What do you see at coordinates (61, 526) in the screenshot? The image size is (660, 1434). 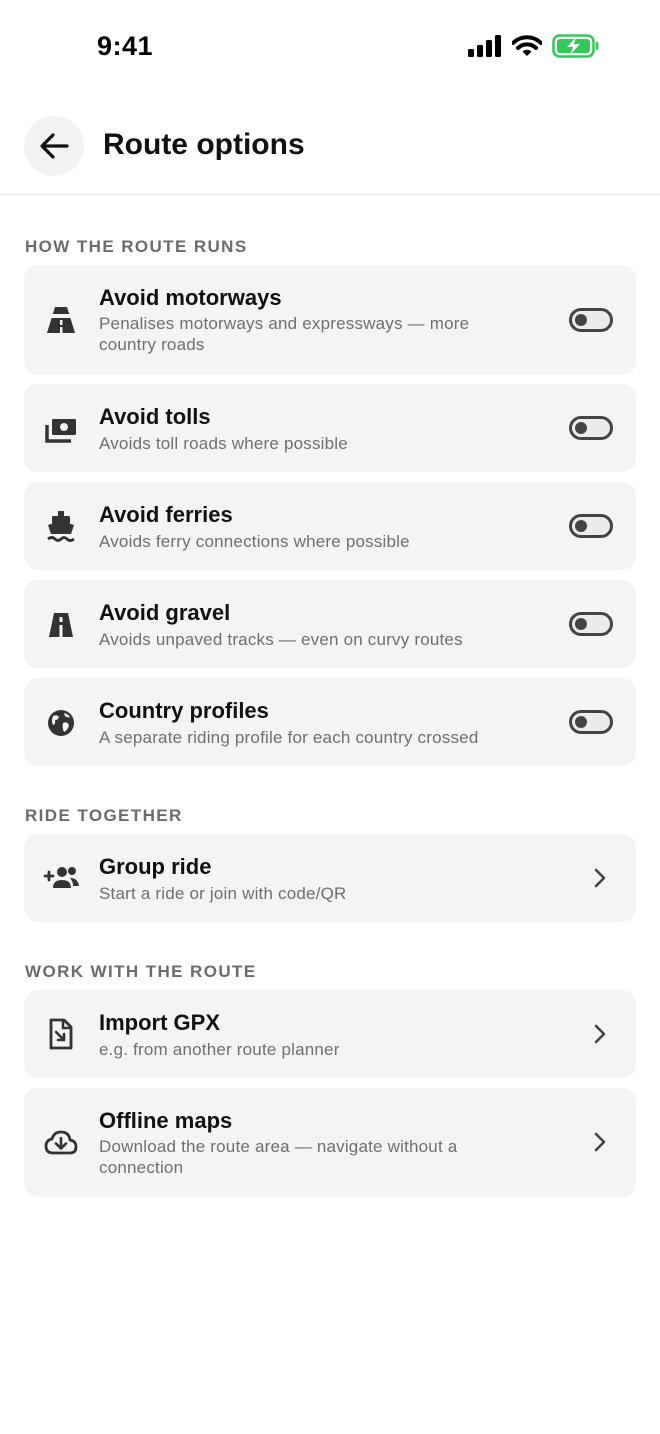 I see `ferry-icon` at bounding box center [61, 526].